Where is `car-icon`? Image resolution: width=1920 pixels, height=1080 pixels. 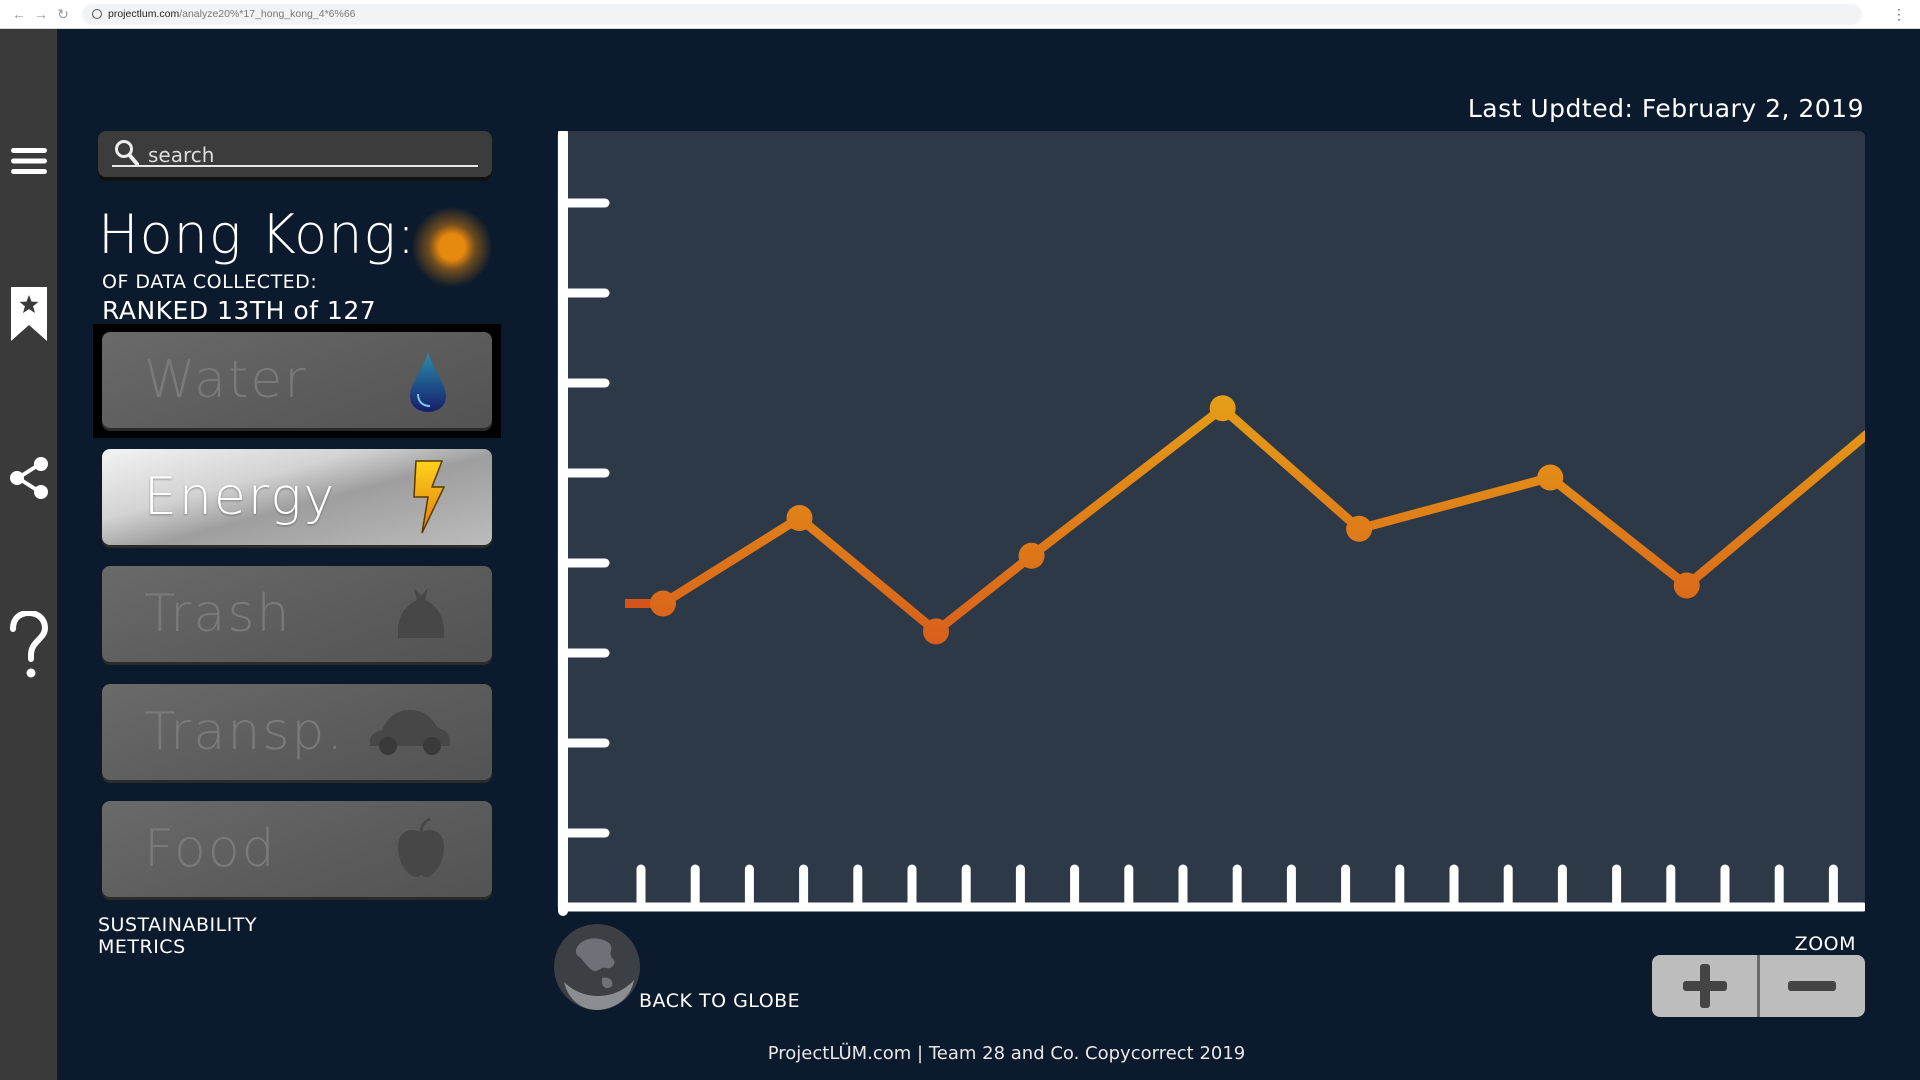
car-icon is located at coordinates (409, 733).